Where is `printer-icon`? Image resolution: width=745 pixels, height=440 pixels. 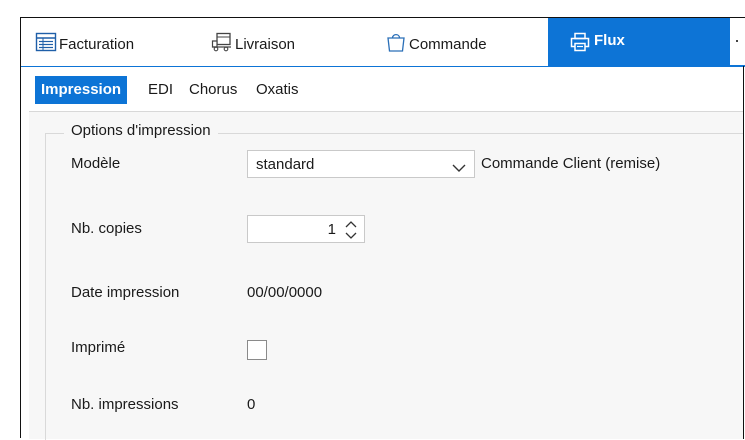
printer-icon is located at coordinates (580, 44).